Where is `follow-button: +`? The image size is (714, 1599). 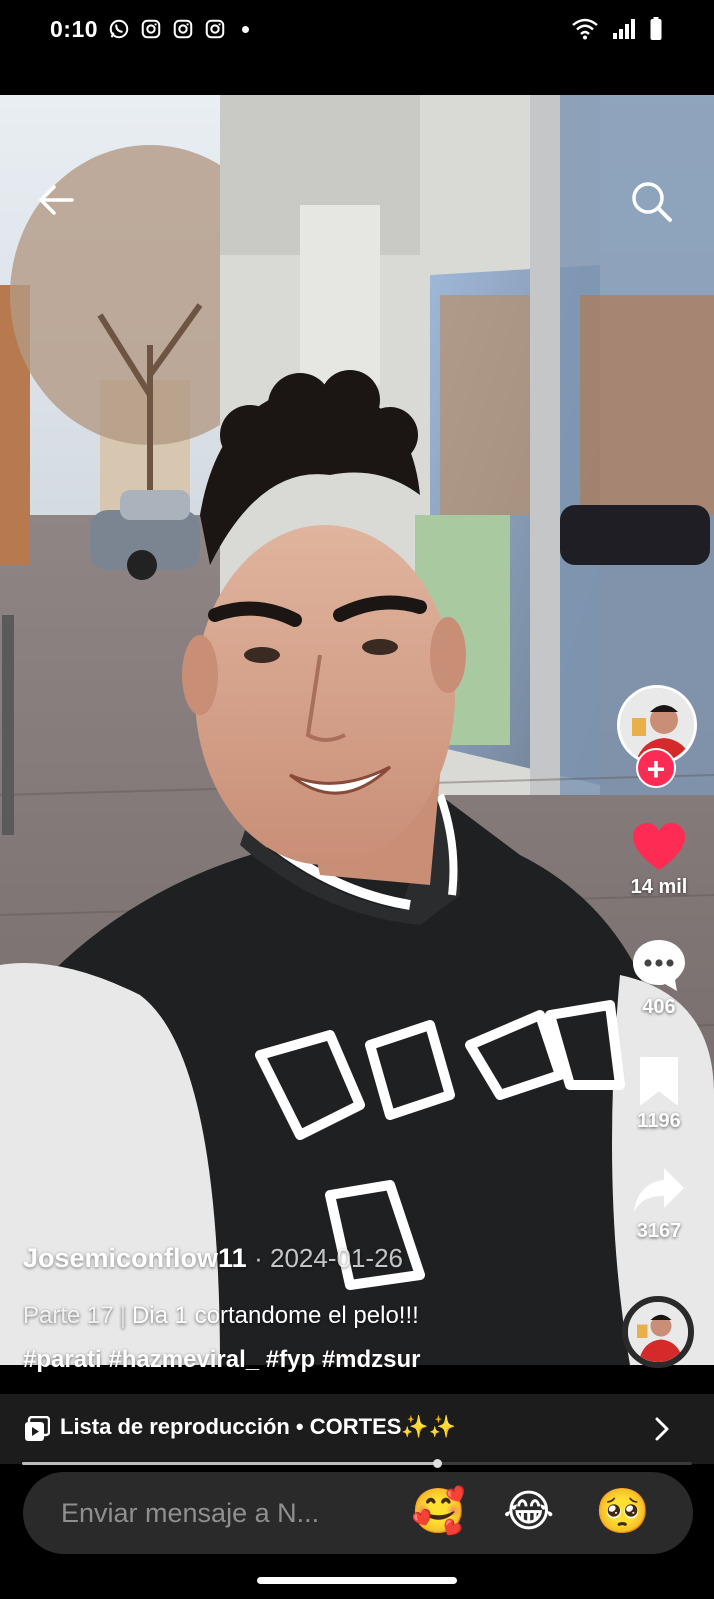
follow-button: + is located at coordinates (656, 768).